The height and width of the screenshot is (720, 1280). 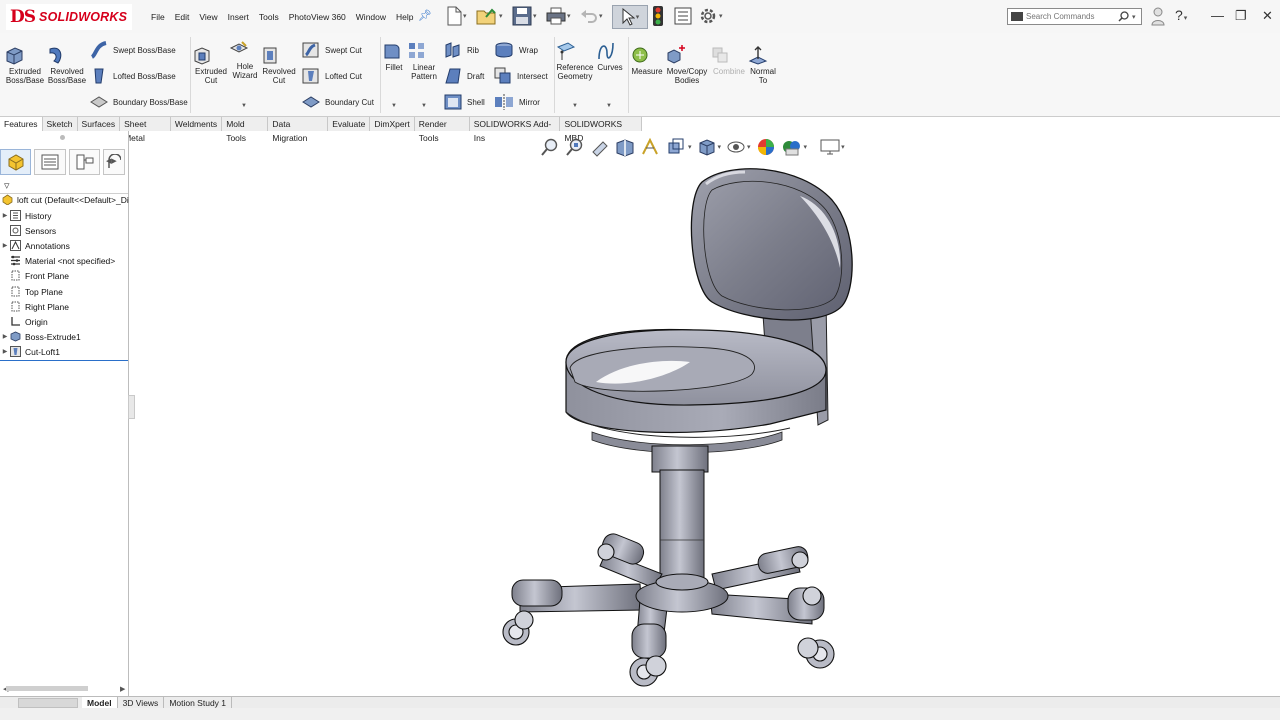 I want to click on tree-item-top-plane: Top Plane, so click(x=31, y=291).